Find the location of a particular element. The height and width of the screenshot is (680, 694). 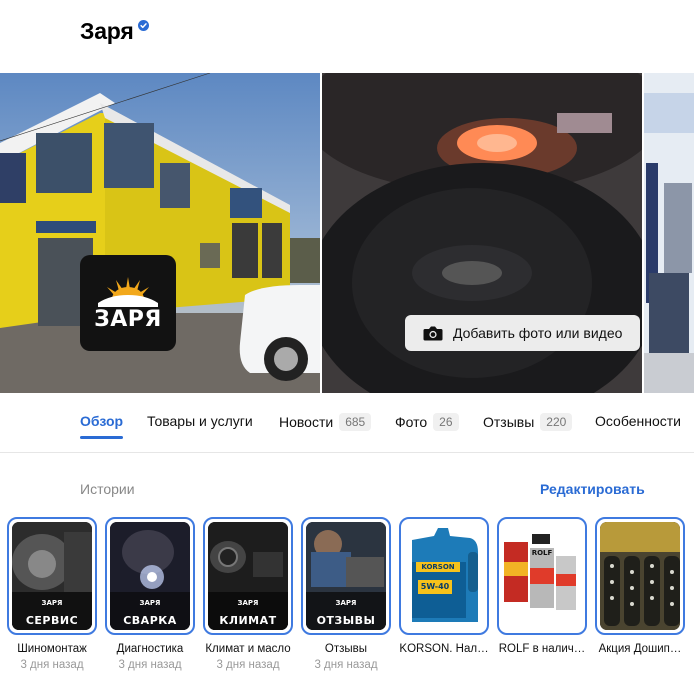

story-item: ЗАРЯ КЛИМАТ Климат и масло 3 дня назад is located at coordinates (248, 594).